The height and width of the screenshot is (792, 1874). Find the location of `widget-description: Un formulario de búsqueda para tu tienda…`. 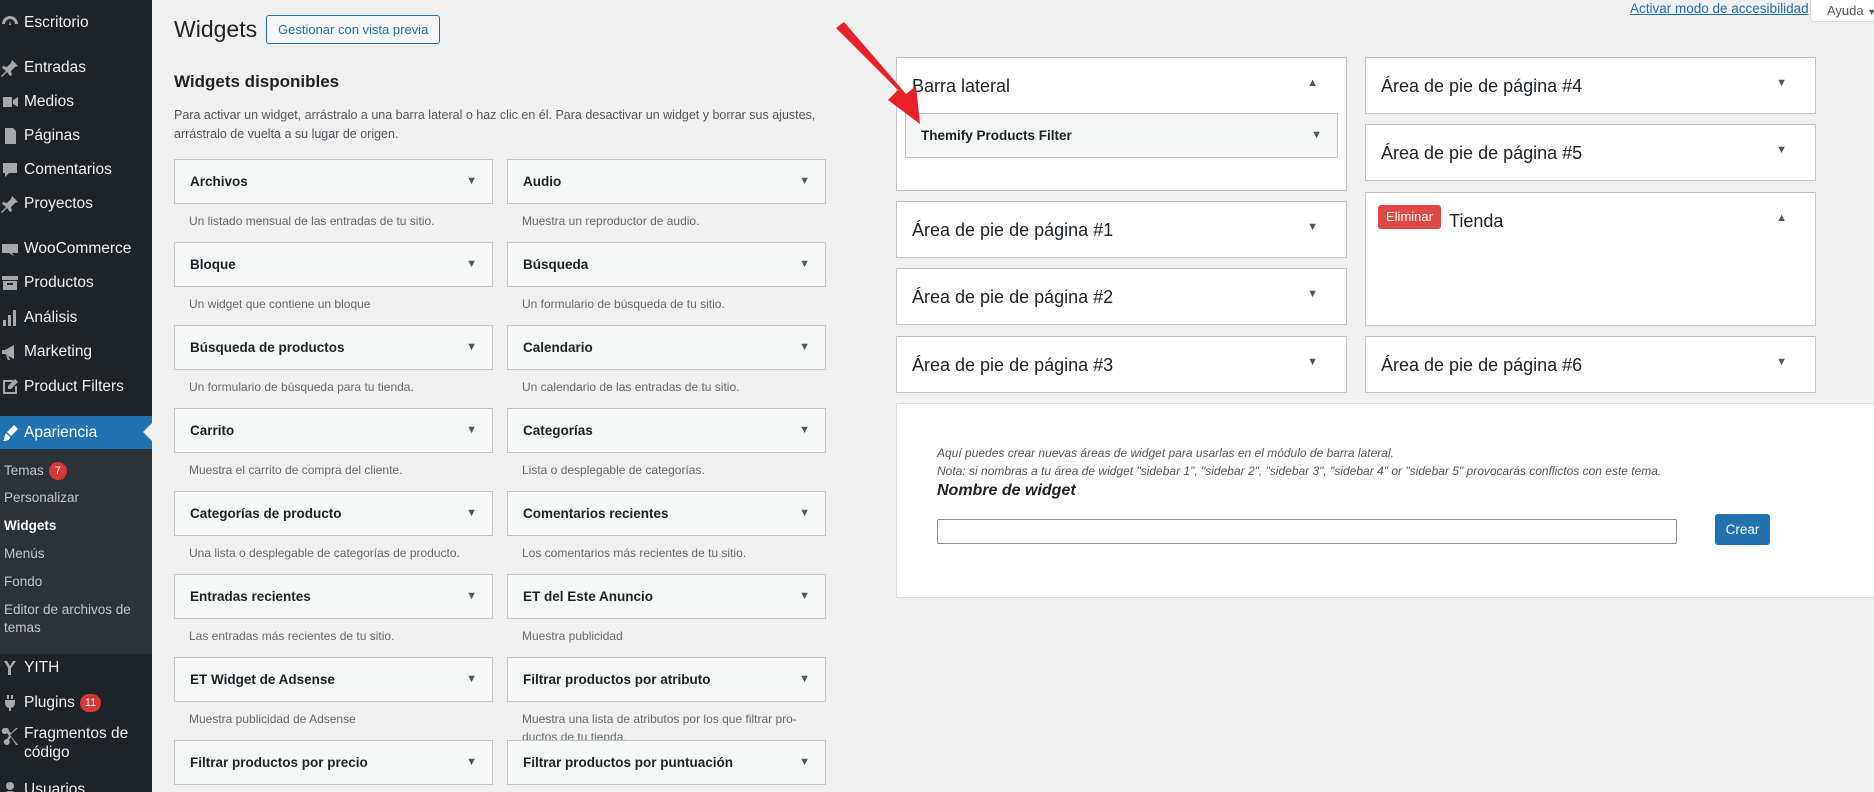

widget-description: Un formulario de búsqueda para tu tienda… is located at coordinates (301, 387).